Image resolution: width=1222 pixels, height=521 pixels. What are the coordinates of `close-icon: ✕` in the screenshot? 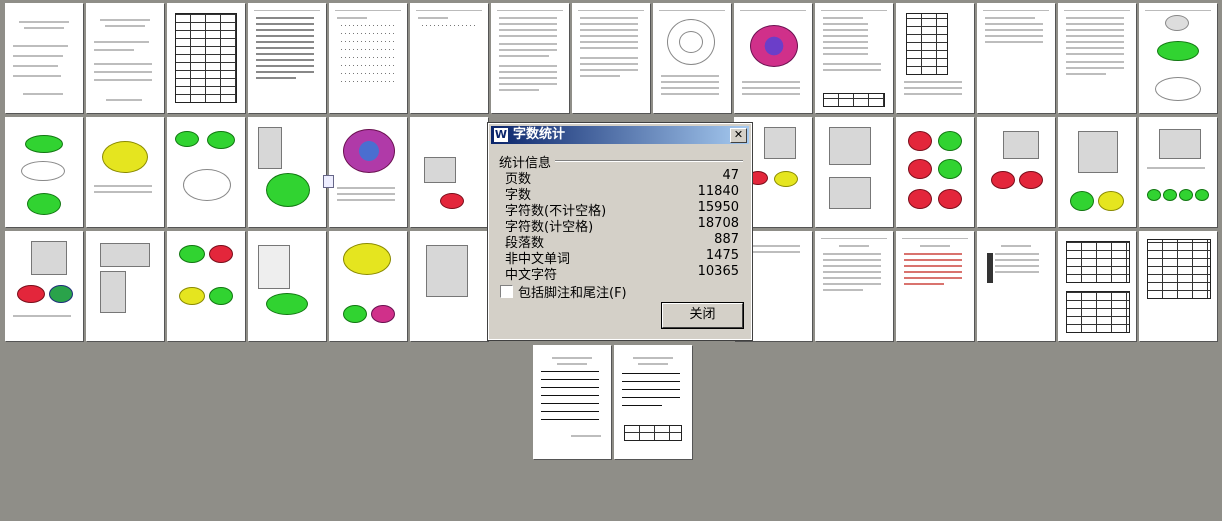 It's located at (738, 135).